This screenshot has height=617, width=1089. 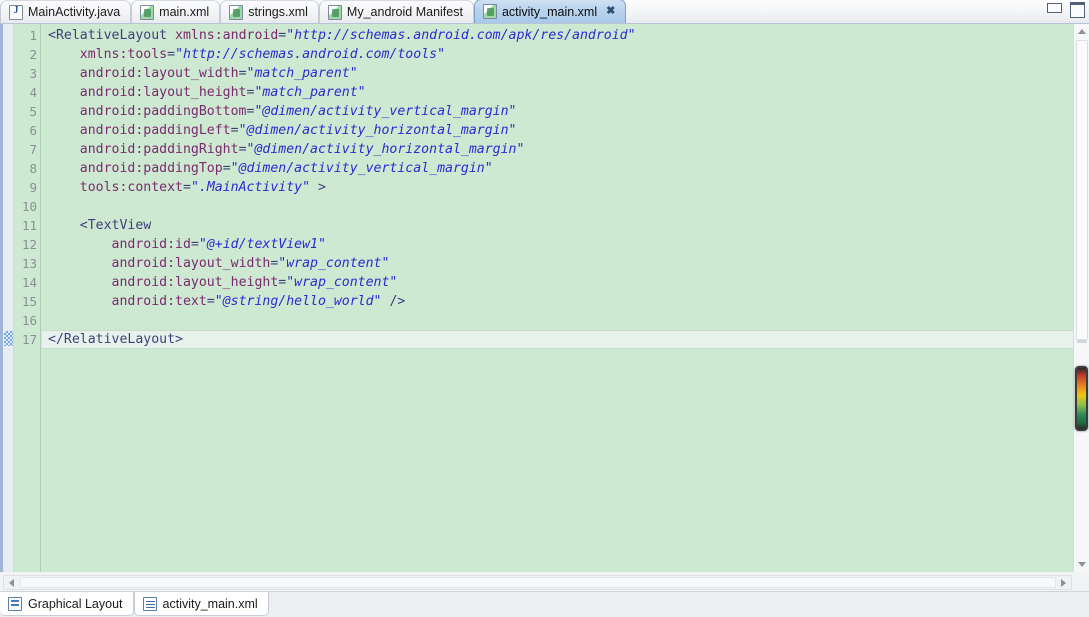 What do you see at coordinates (1082, 190) in the screenshot?
I see `vertical-scroll-thumb` at bounding box center [1082, 190].